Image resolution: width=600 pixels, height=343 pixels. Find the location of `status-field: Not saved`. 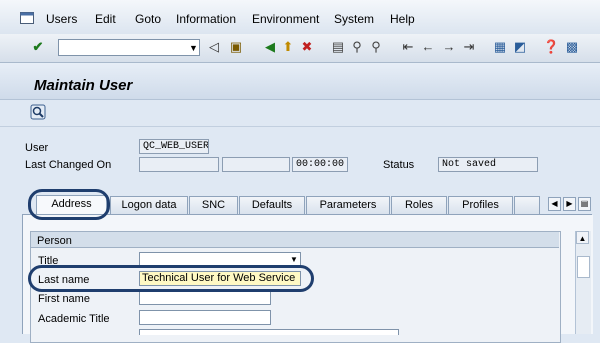

status-field: Not saved is located at coordinates (488, 164).